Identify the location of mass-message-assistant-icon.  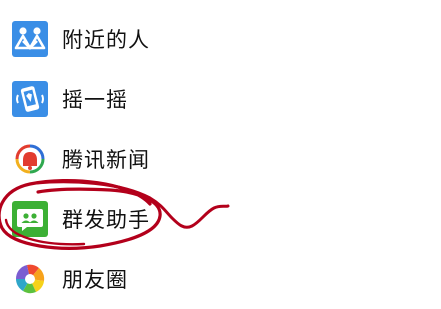
(30, 219).